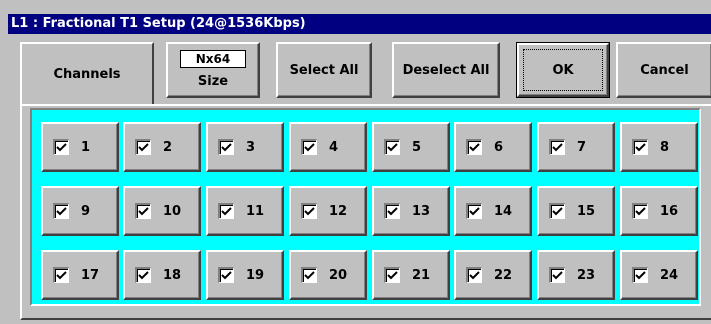 The height and width of the screenshot is (324, 711). Describe the element at coordinates (162, 147) in the screenshot. I see `channel-2-button: 2` at that location.